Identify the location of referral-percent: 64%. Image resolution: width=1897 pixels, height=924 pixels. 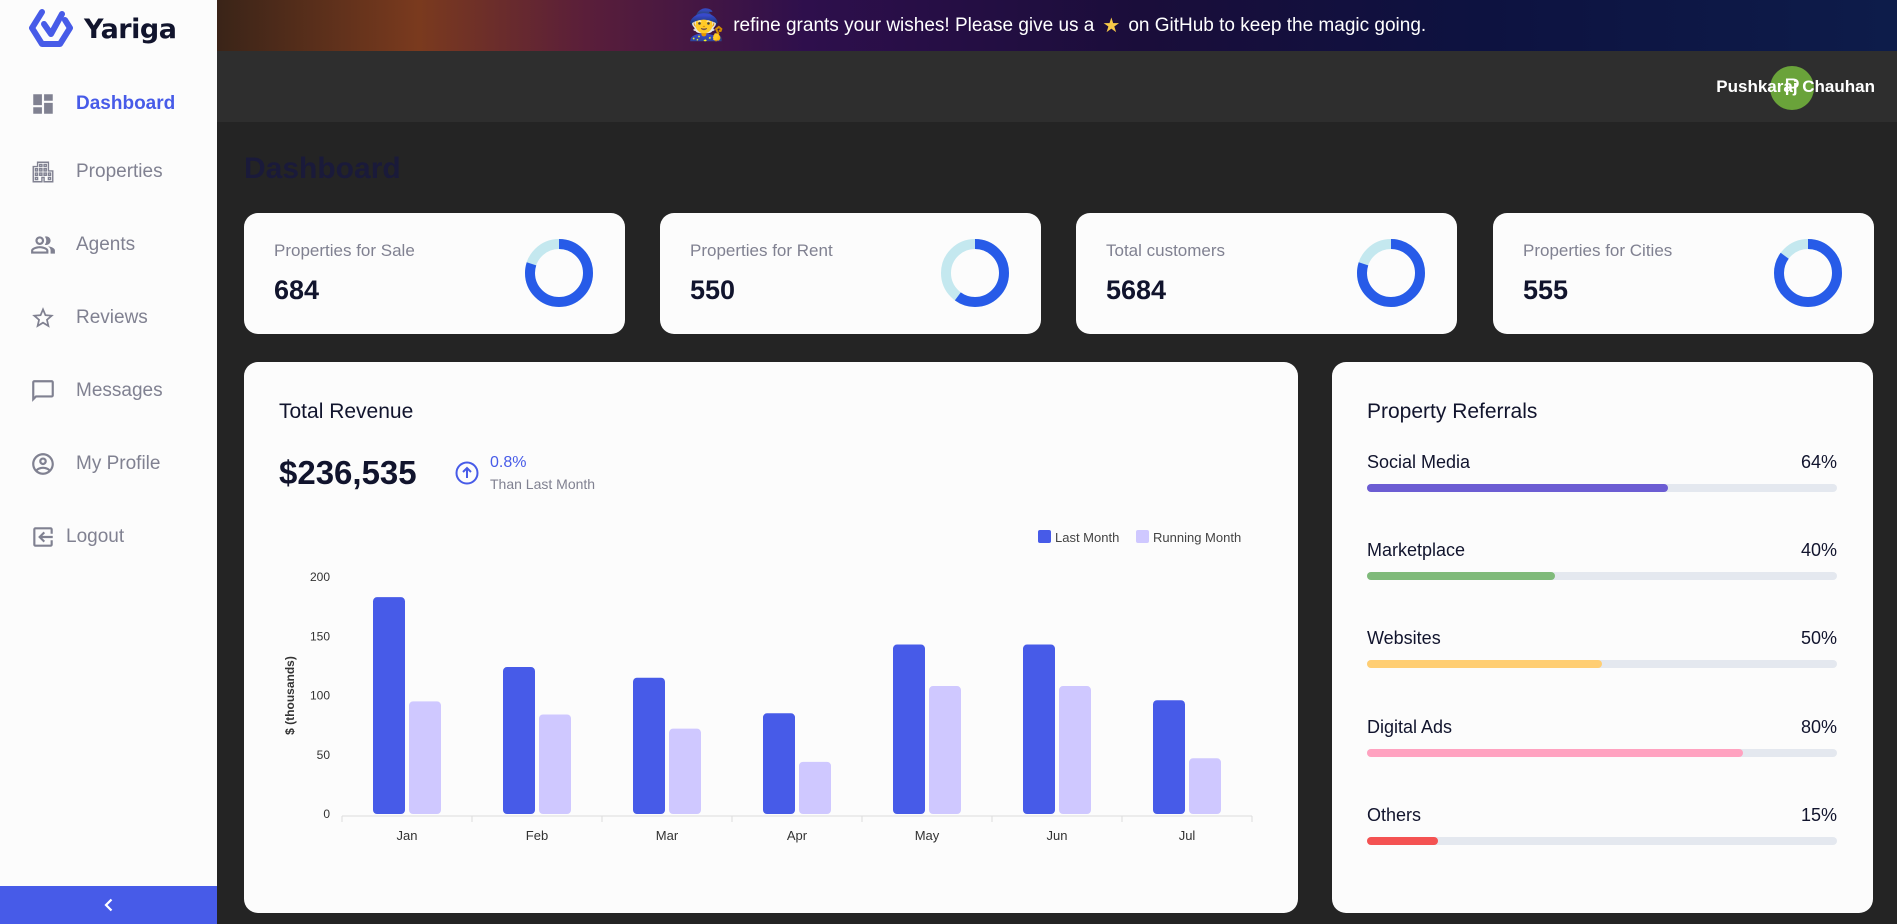
(1818, 462).